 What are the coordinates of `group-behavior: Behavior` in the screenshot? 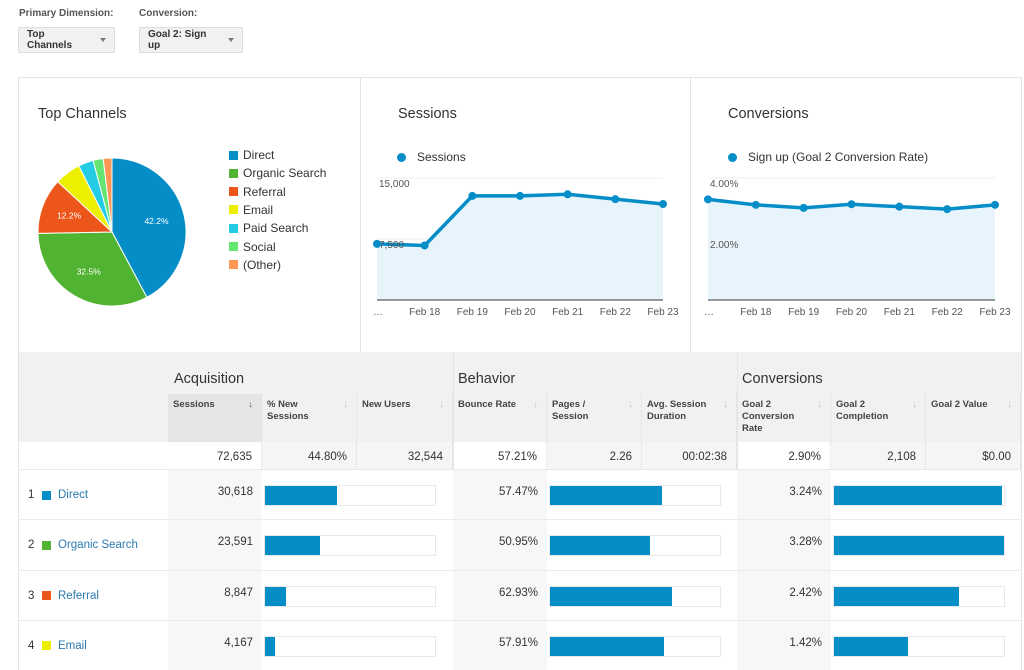 It's located at (487, 379).